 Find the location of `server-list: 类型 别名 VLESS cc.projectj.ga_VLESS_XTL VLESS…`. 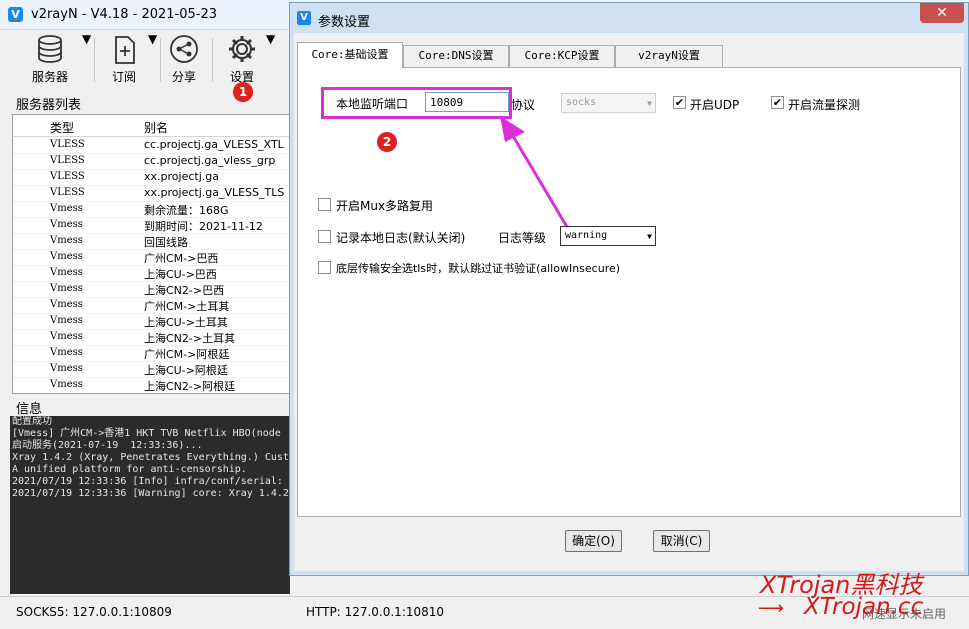

server-list: 类型 别名 VLESS cc.projectj.ga_VLESS_XTL VLESS… is located at coordinates (151, 254).